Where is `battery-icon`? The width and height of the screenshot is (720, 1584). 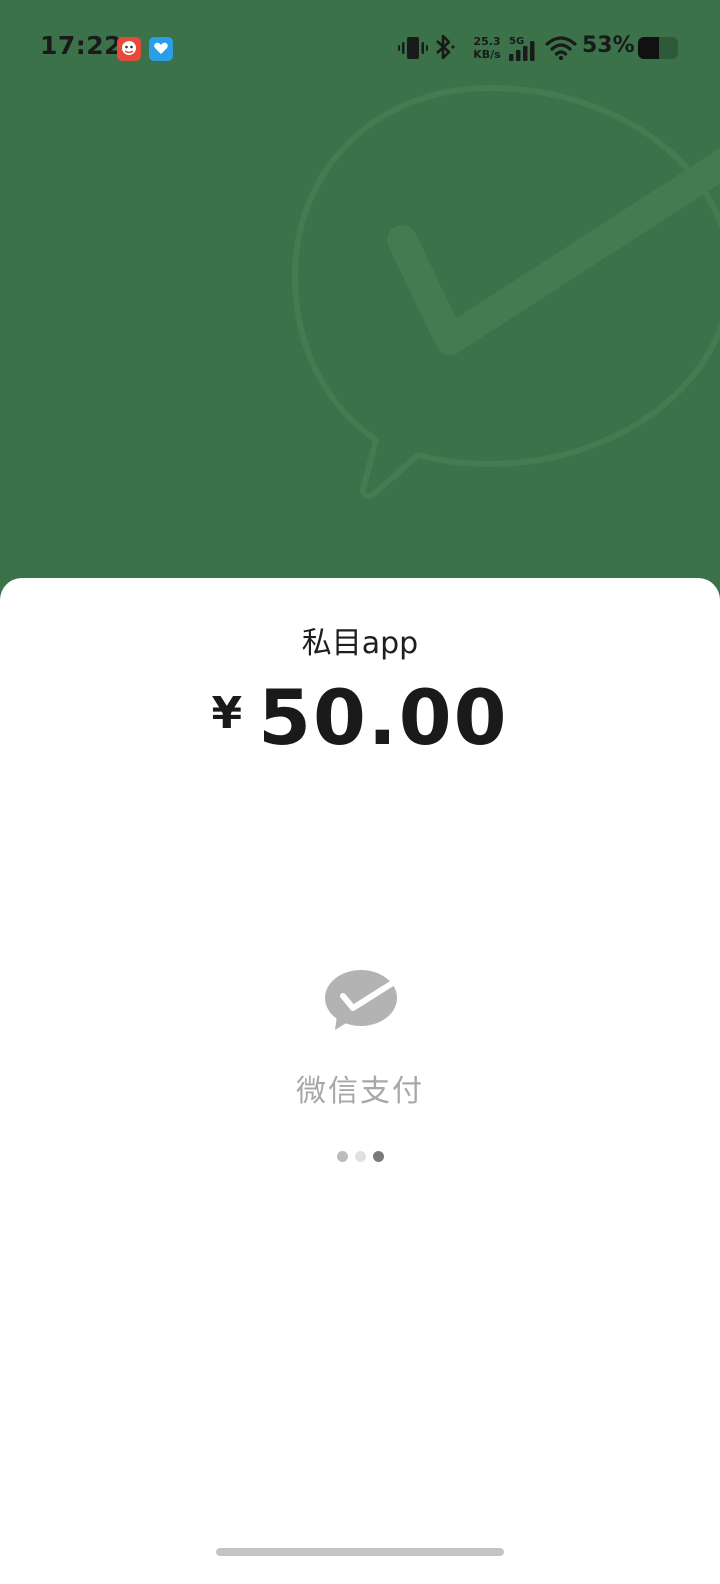
battery-icon is located at coordinates (658, 48).